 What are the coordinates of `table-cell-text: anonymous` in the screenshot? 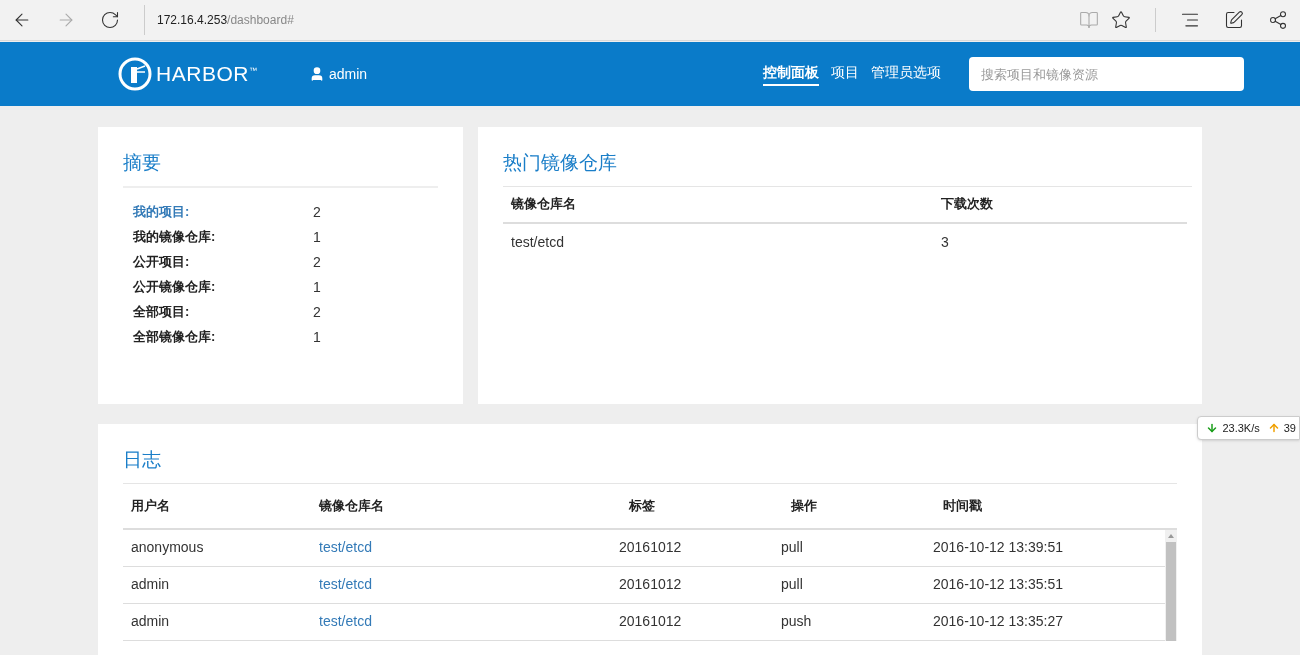 It's located at (167, 547).